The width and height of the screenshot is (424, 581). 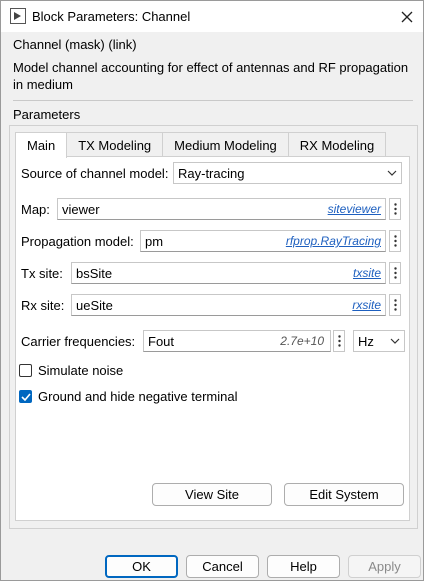 I want to click on propagation-value: pm, so click(x=154, y=241).